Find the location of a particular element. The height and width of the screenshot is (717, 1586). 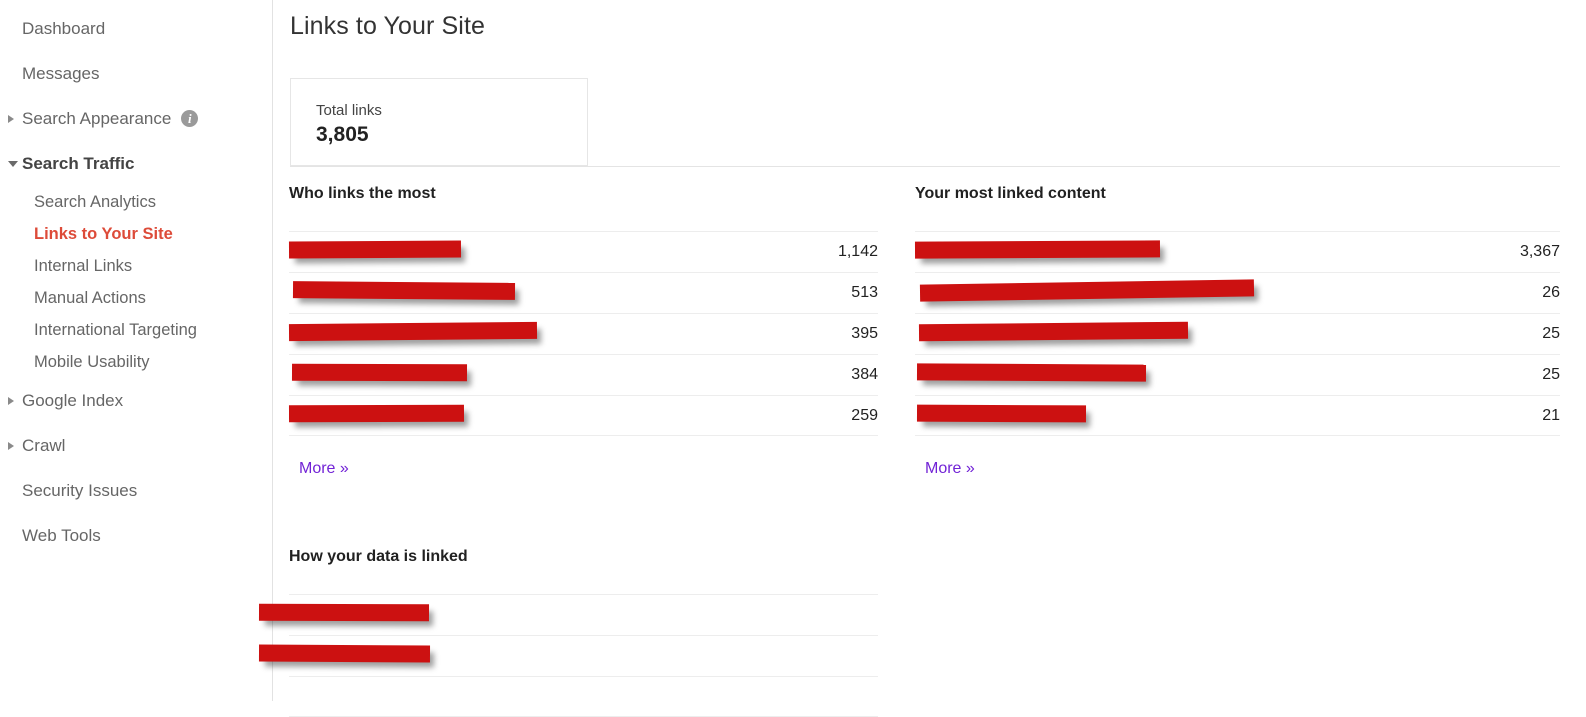

sidebar-item-mobile-usability: Mobile Usability is located at coordinates (136, 362).